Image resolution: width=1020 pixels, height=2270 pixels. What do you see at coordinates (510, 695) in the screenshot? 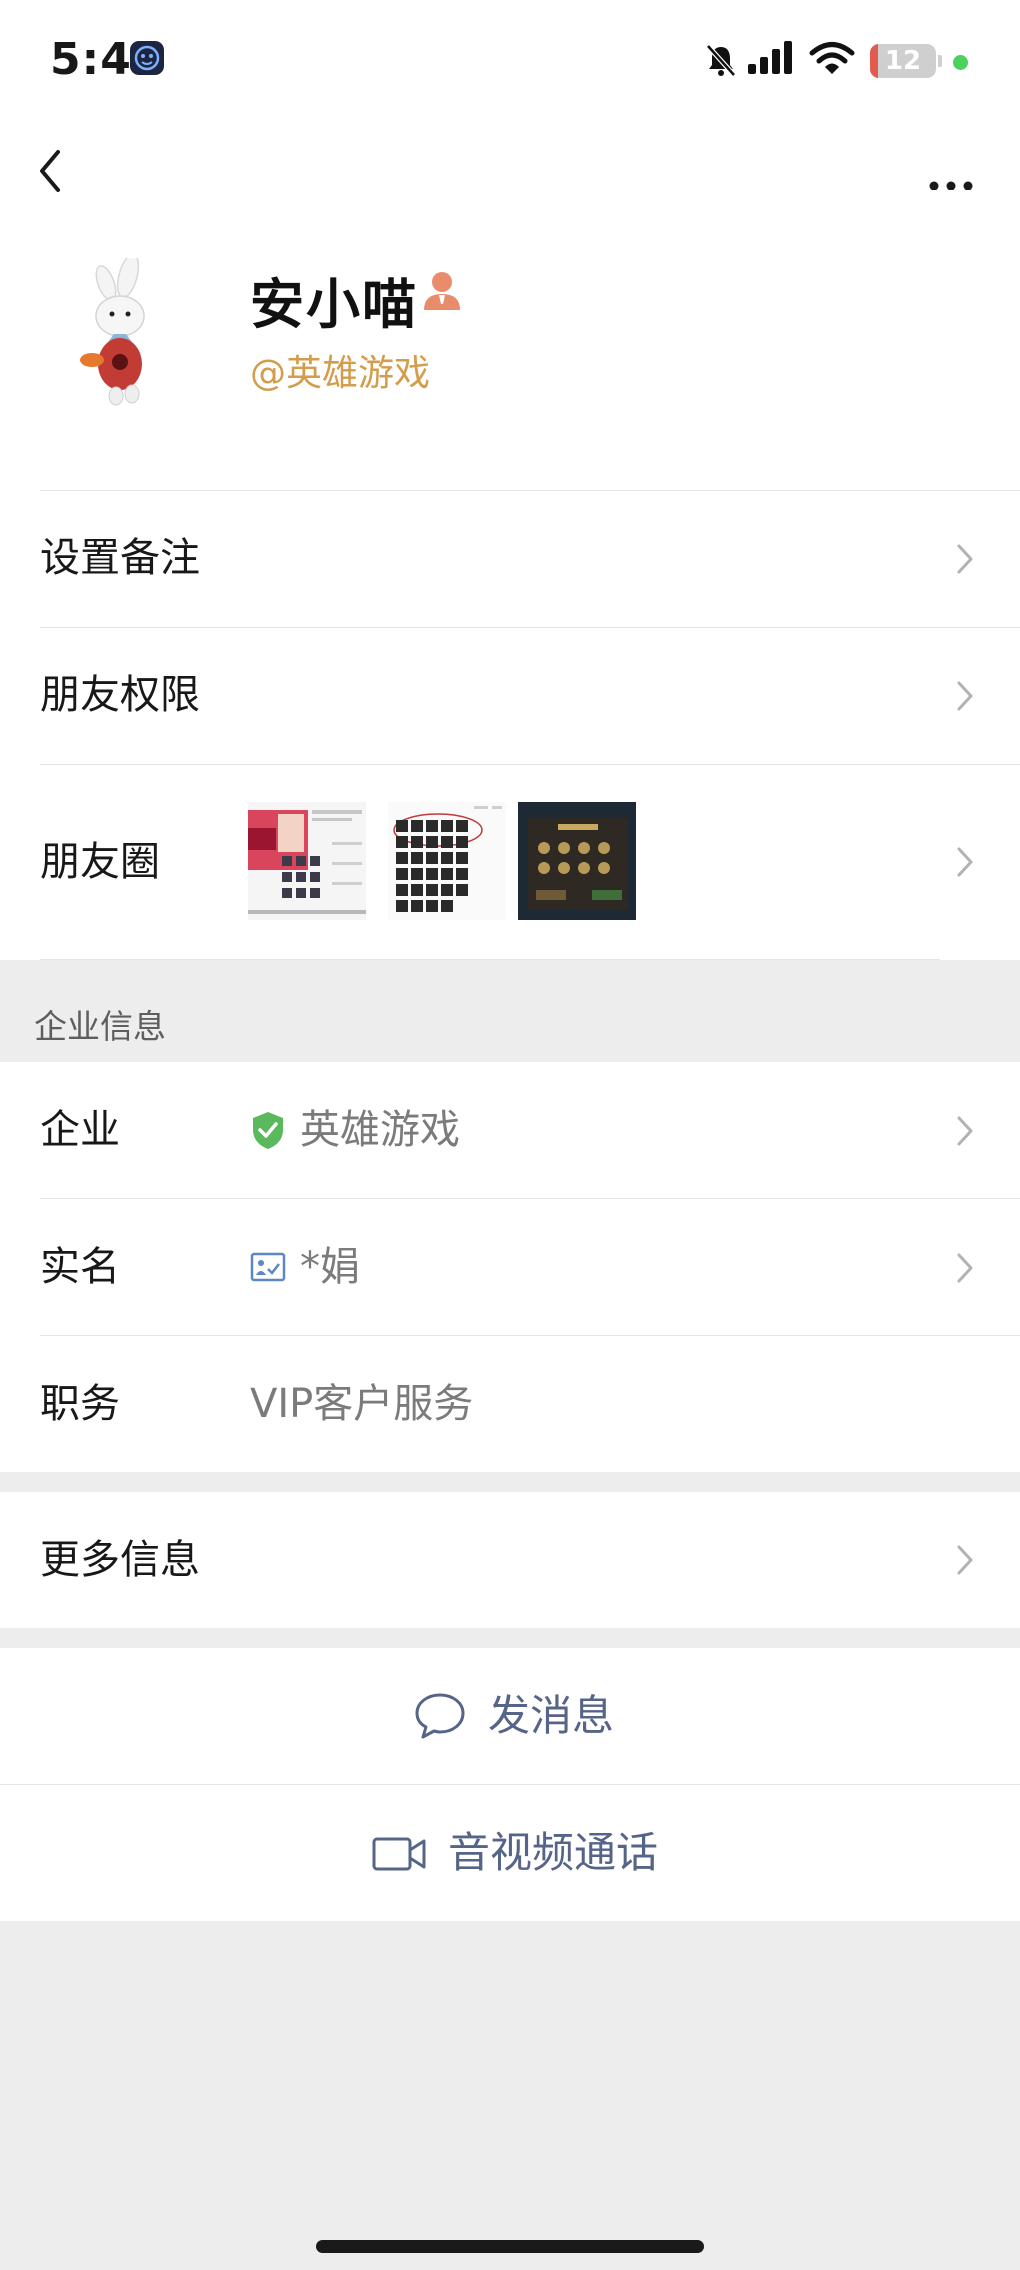
I see `friend-permissions-row: 朋友权限` at bounding box center [510, 695].